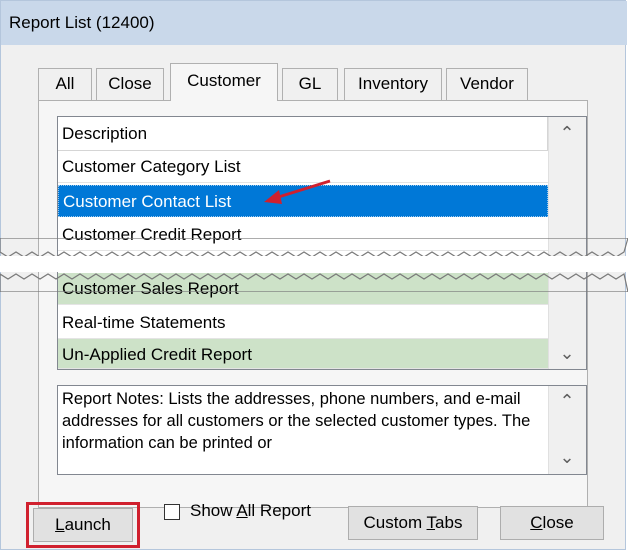  I want to click on show-all-report-label: Show All Report, so click(250, 511).